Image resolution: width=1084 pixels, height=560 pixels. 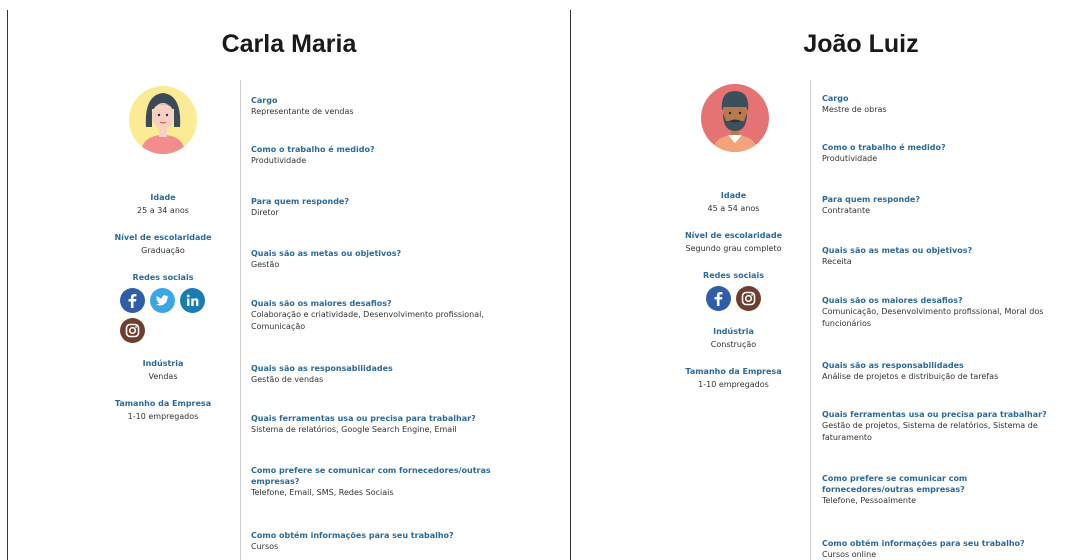 I want to click on linkedin-icon, so click(x=192, y=300).